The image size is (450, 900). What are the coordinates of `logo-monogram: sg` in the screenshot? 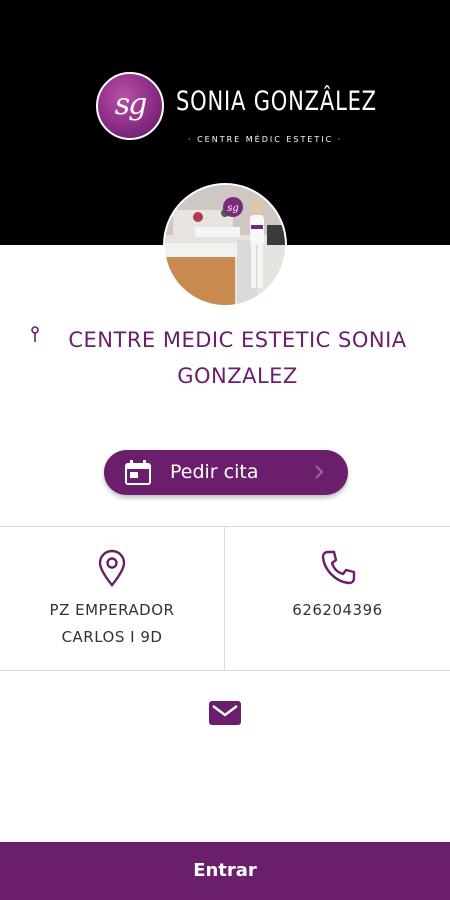 It's located at (130, 106).